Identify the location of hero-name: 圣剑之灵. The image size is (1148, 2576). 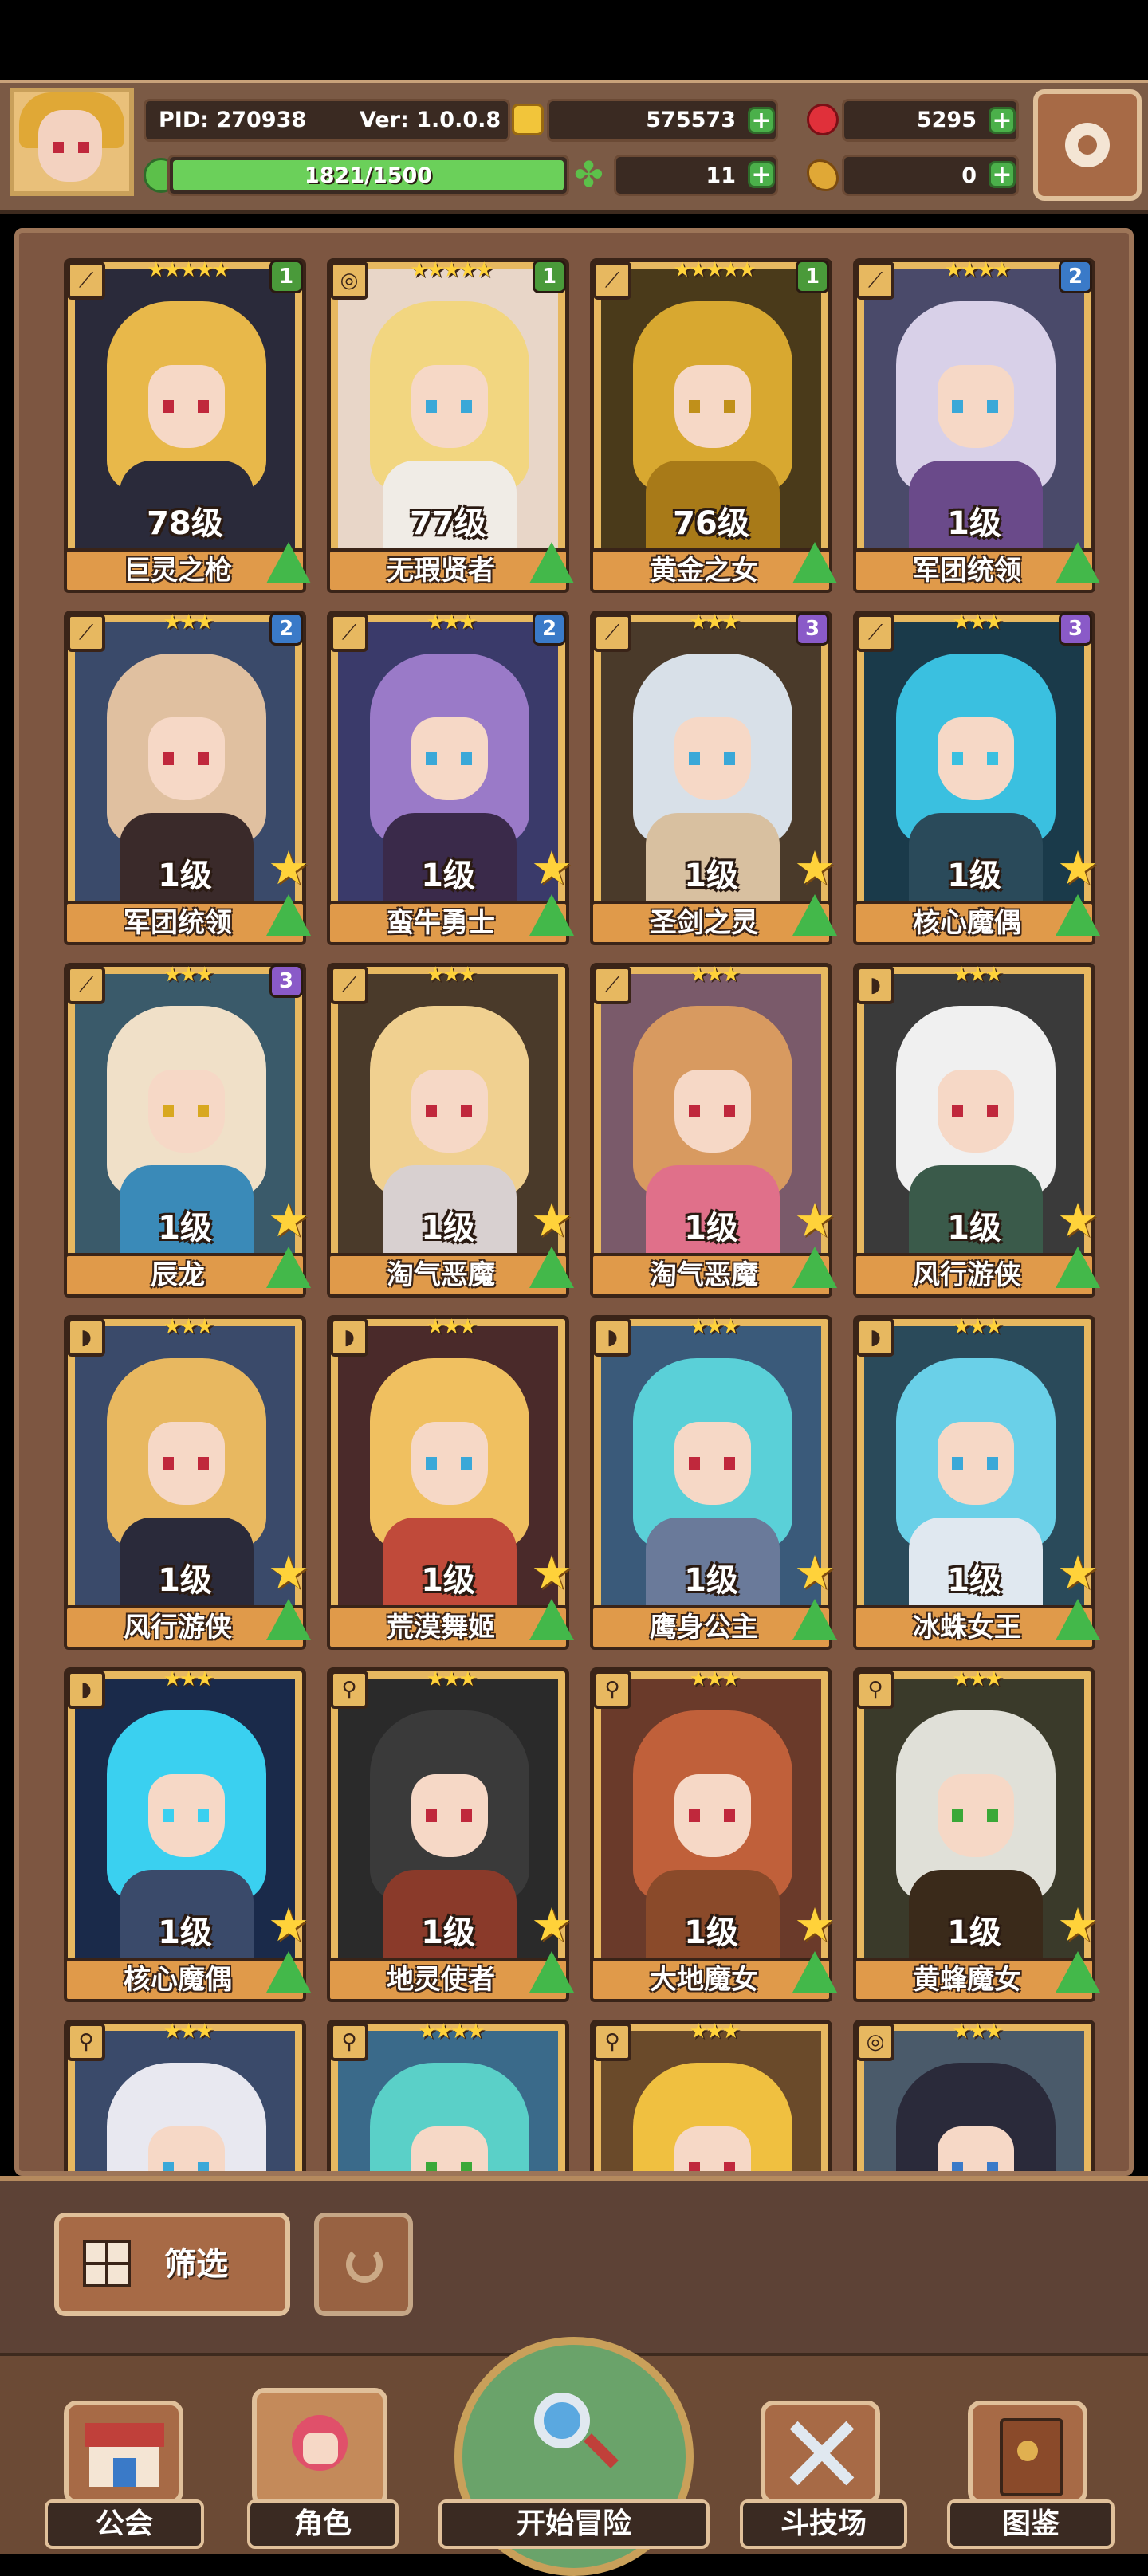
(704, 923).